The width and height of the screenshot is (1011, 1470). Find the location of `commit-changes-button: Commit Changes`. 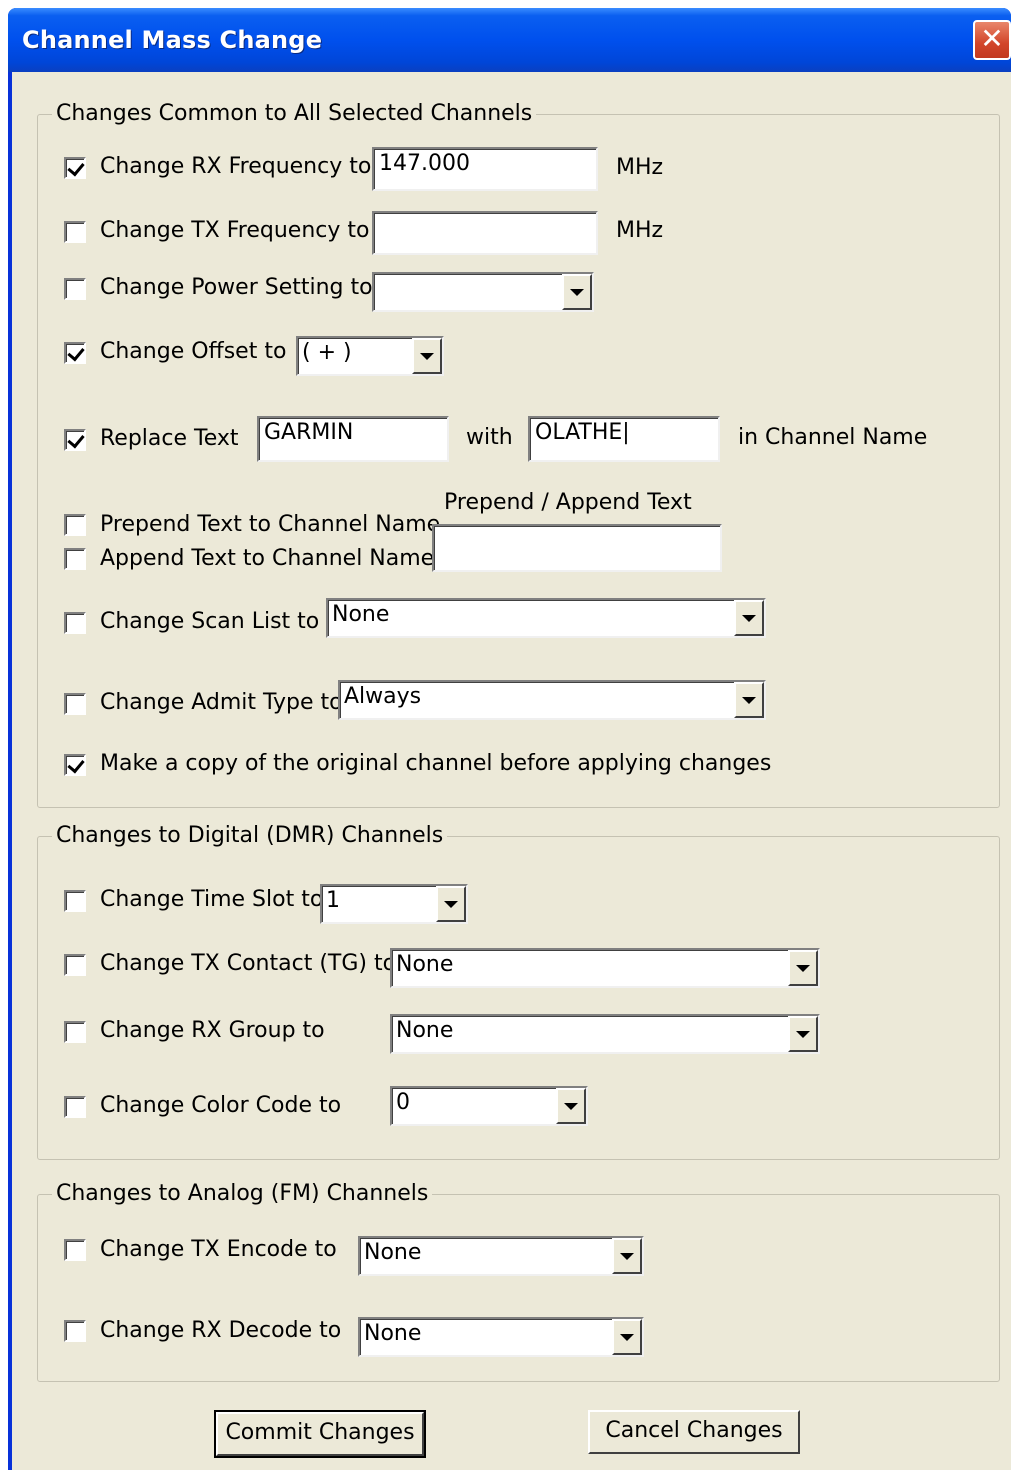

commit-changes-button: Commit Changes is located at coordinates (320, 1434).